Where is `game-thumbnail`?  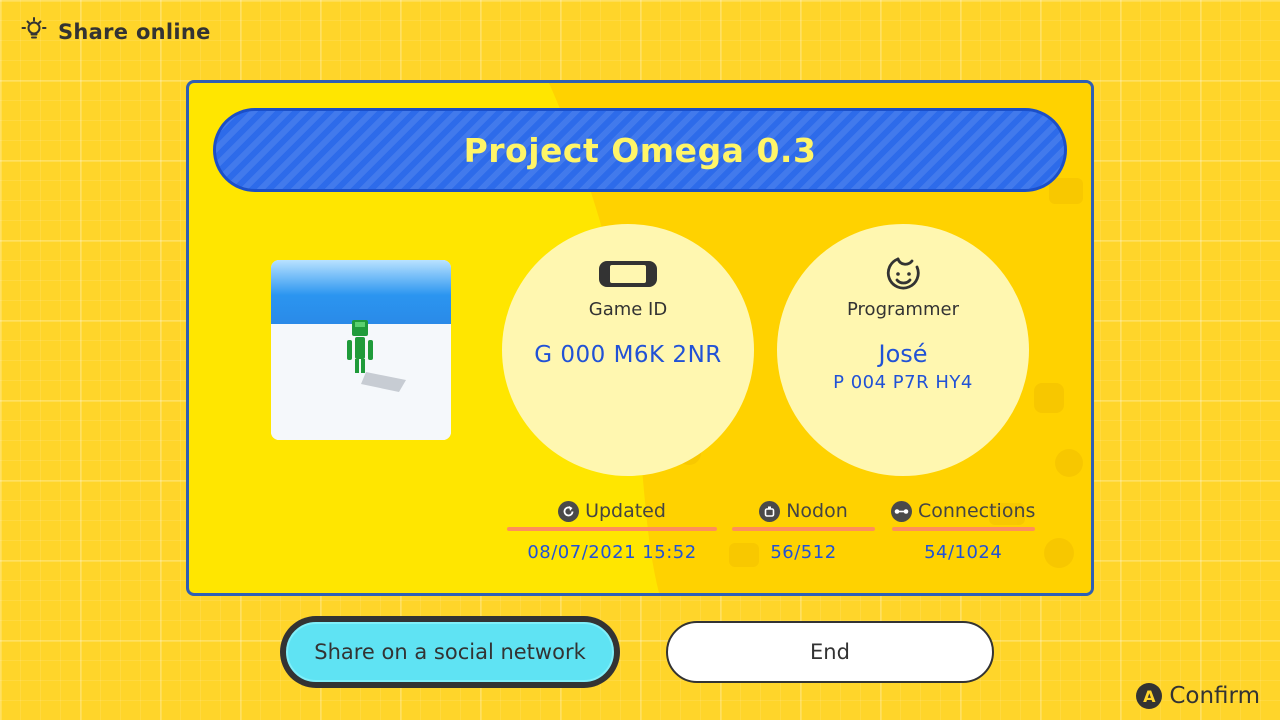
game-thumbnail is located at coordinates (361, 350).